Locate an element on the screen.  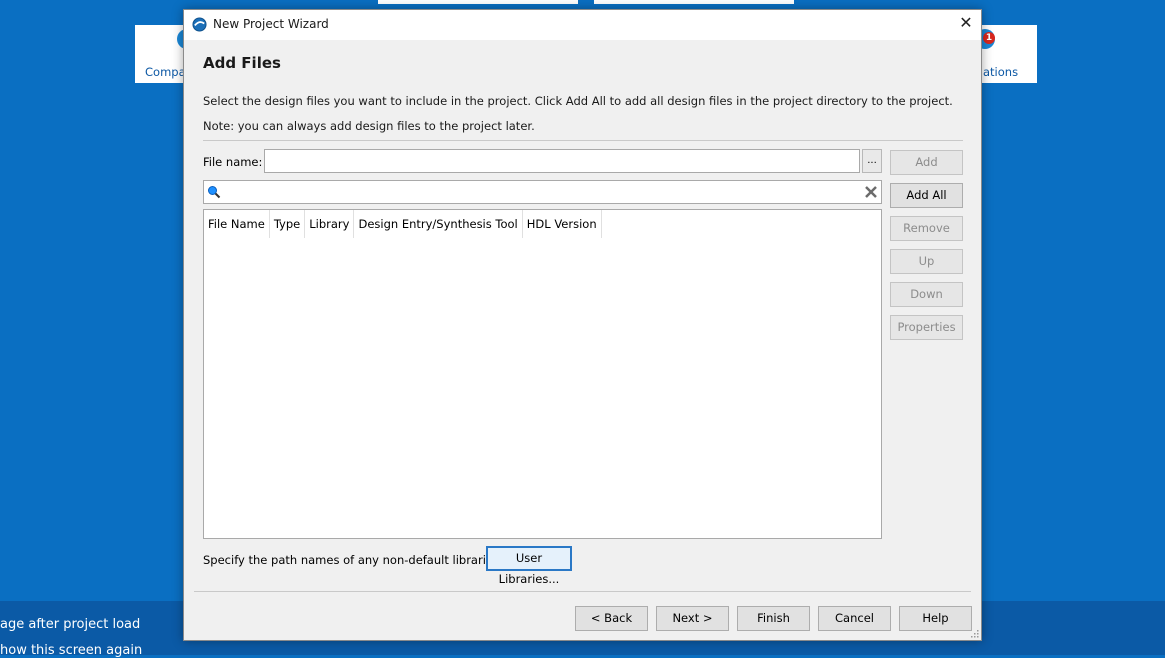
column-header-hdl-version: HDL Version is located at coordinates (562, 224).